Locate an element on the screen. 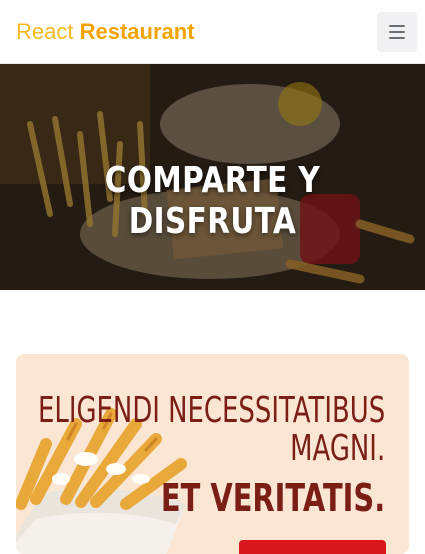 Image resolution: width=425 pixels, height=554 pixels. promo-cta-button is located at coordinates (312, 547).